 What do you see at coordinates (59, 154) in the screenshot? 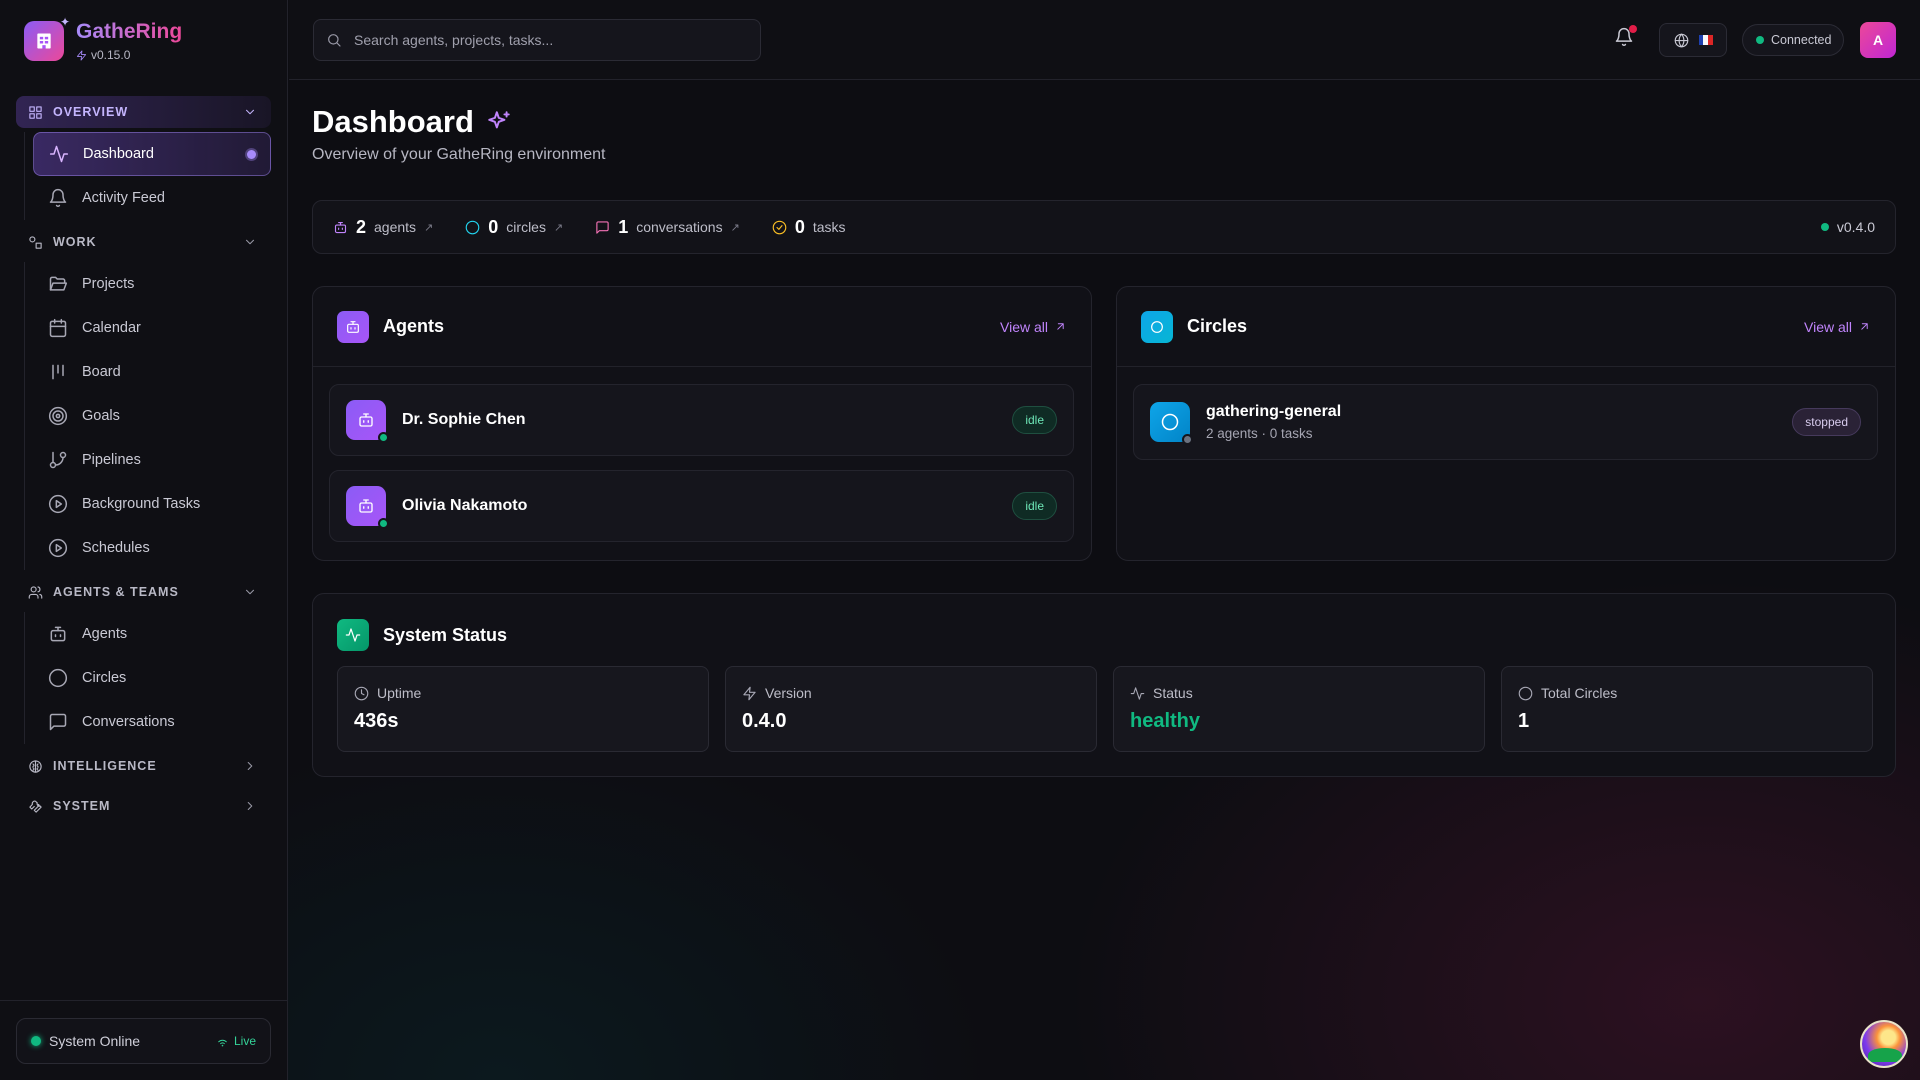
I see `activity-icon` at bounding box center [59, 154].